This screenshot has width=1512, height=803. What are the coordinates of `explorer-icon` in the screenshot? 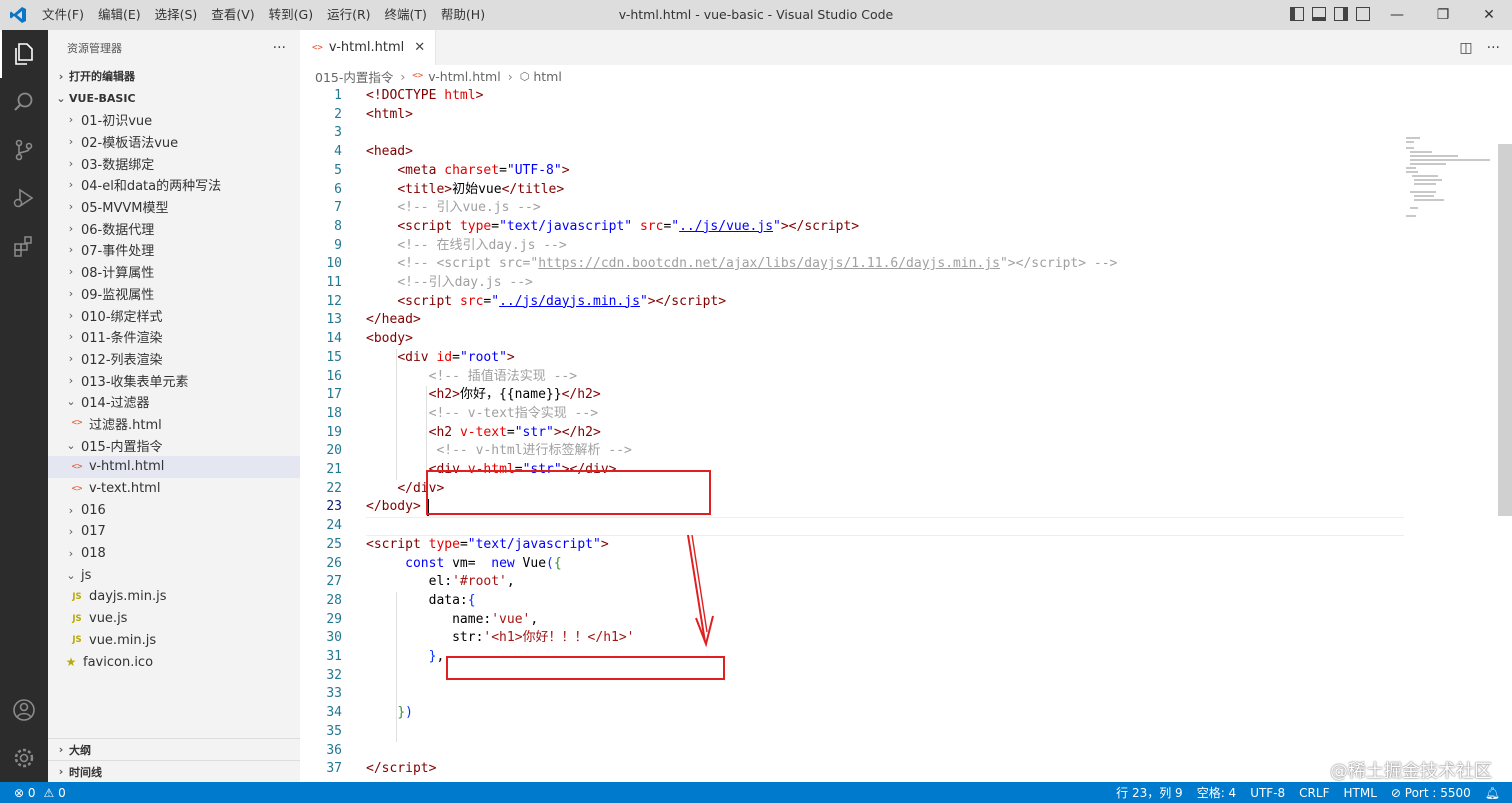 It's located at (24, 54).